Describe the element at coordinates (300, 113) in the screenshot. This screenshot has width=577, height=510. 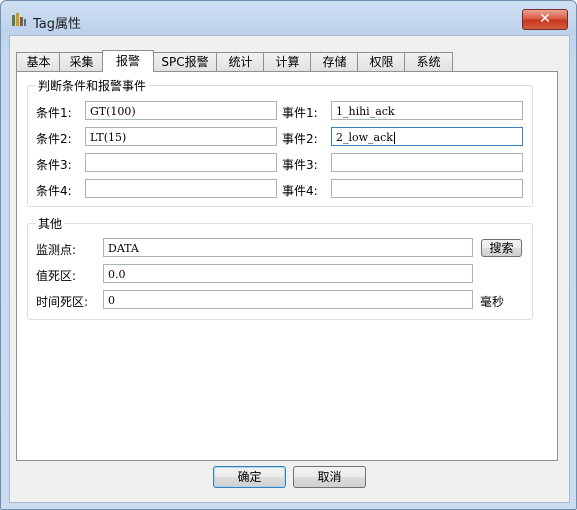
I see `event-1-label: 事件1:` at that location.